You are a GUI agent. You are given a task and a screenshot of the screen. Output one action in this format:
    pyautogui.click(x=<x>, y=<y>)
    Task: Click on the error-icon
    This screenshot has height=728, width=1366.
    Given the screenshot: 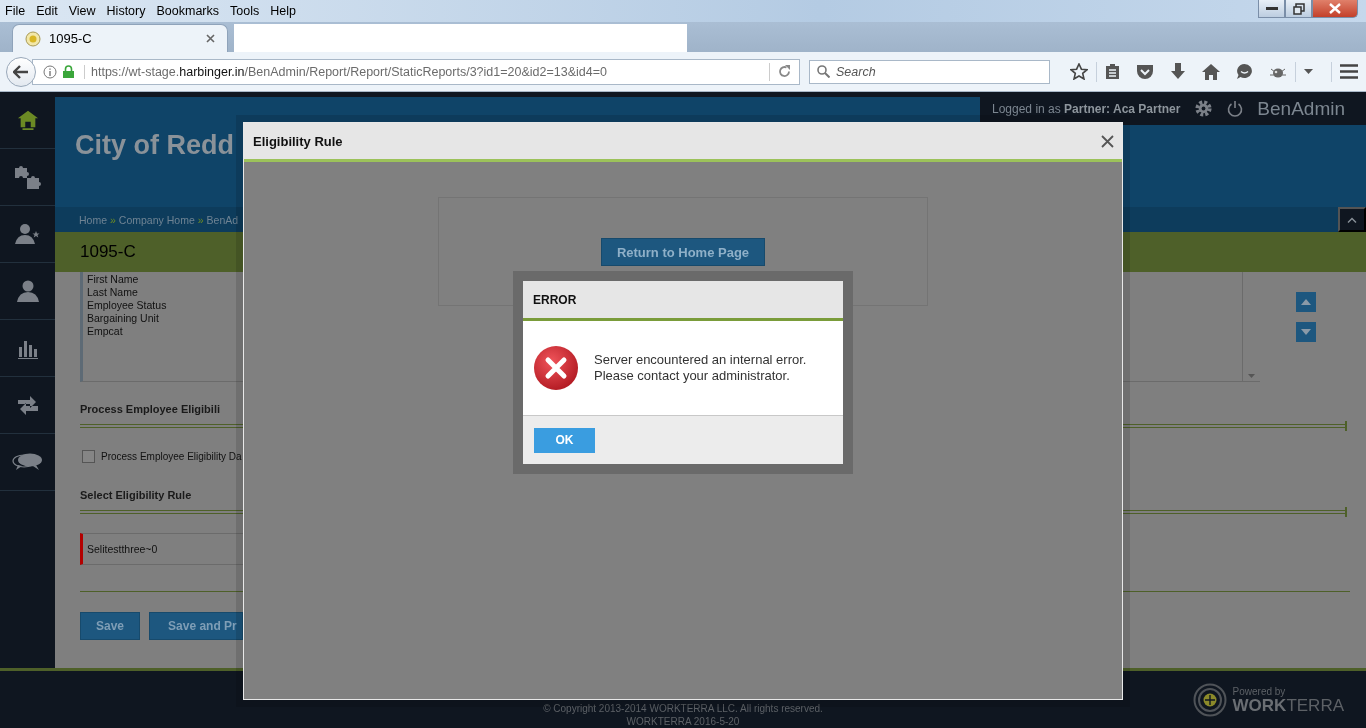 What is the action you would take?
    pyautogui.click(x=556, y=368)
    